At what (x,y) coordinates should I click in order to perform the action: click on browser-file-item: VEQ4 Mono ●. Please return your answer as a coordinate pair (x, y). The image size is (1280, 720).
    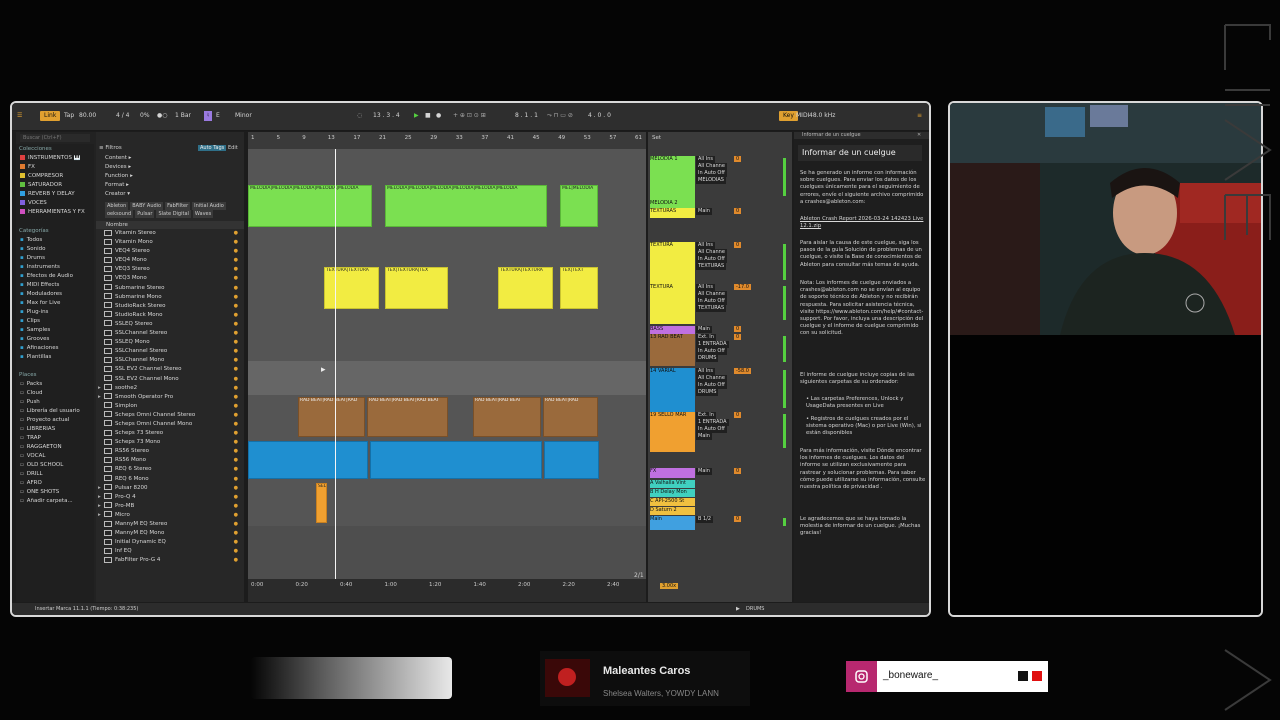
    Looking at the image, I should click on (170, 260).